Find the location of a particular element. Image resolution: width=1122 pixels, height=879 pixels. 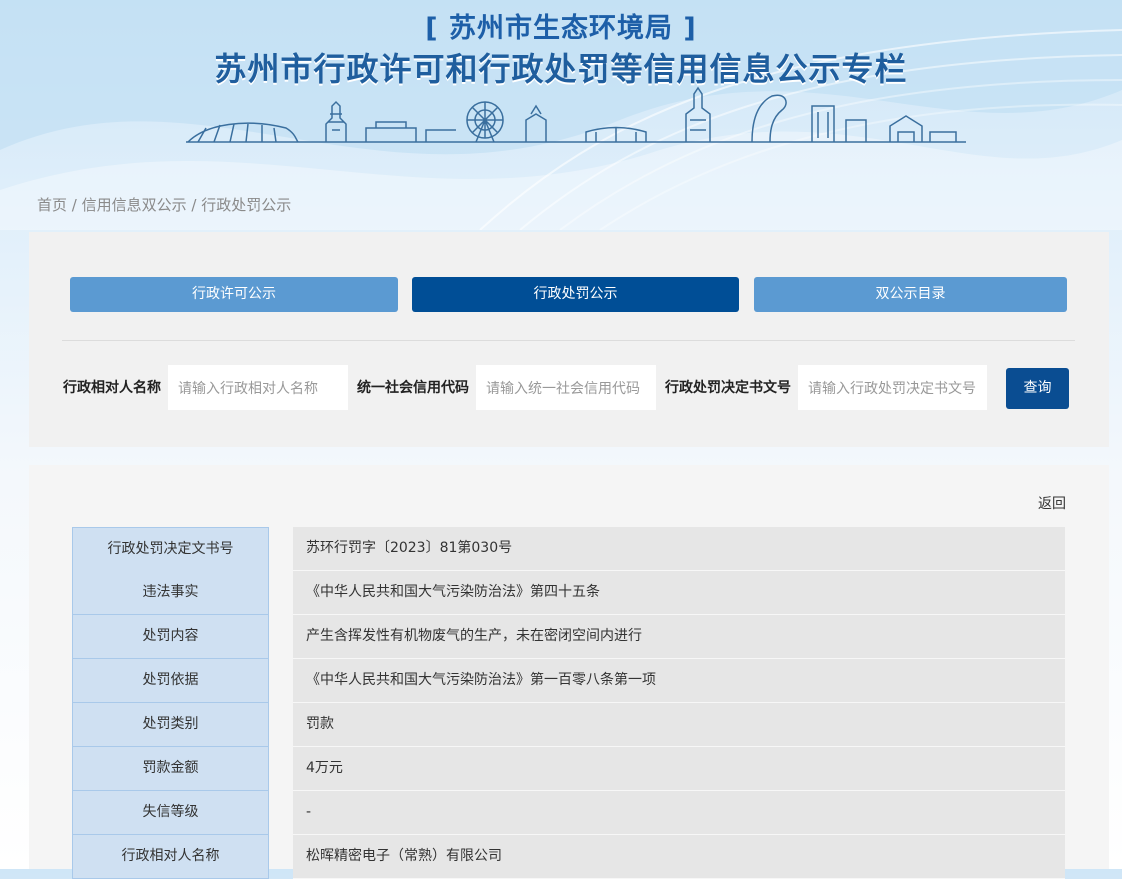

tab-admin-penalty: 行政处罚公示 is located at coordinates (575, 294).